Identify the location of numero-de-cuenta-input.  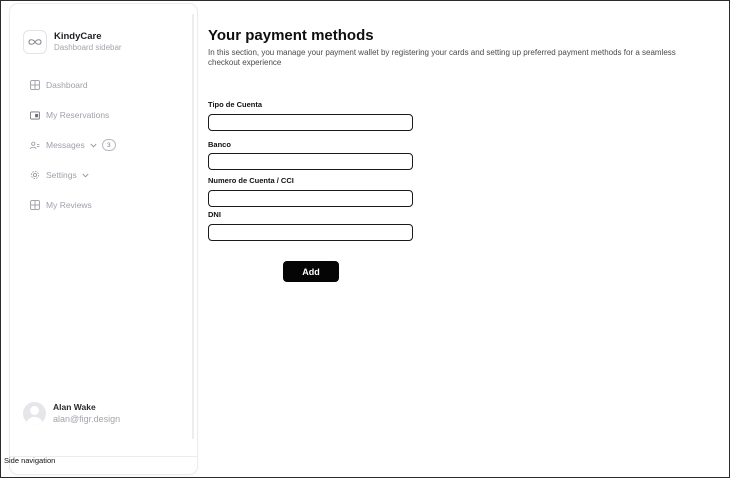
(310, 198).